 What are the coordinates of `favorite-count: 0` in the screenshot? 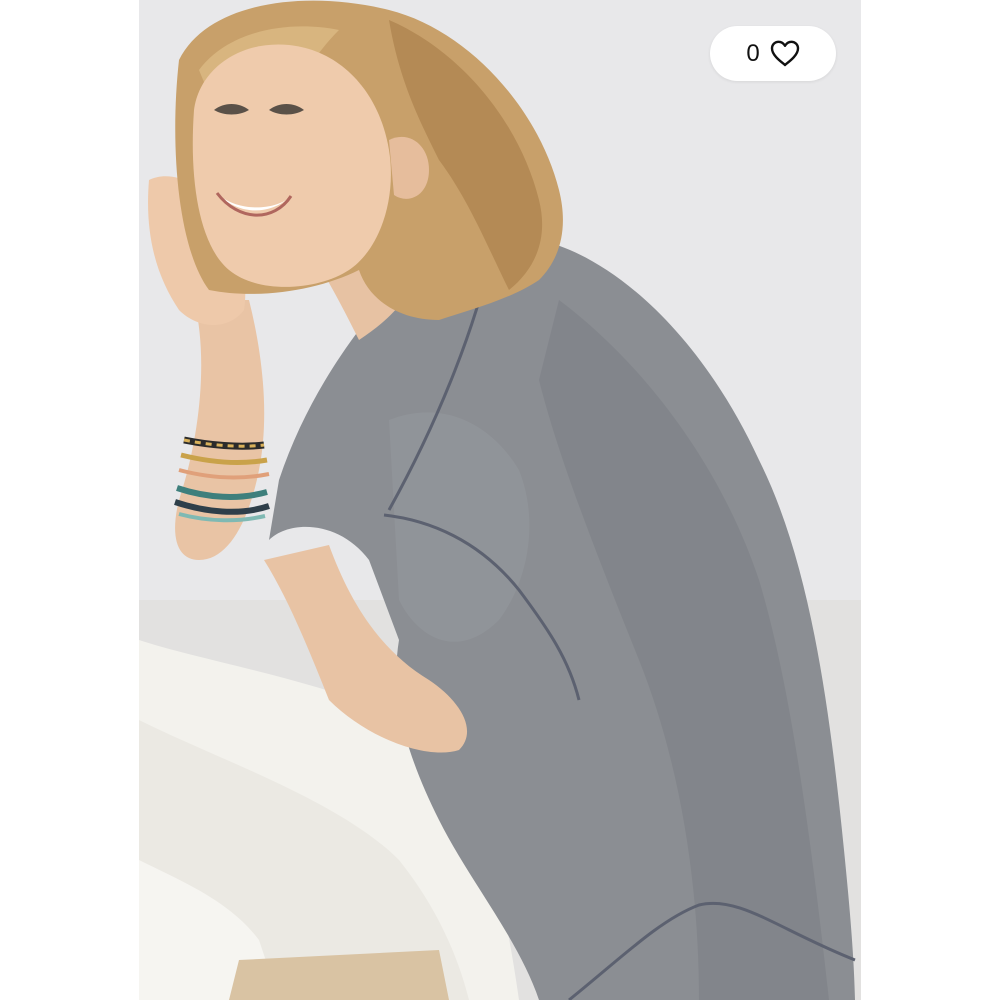 It's located at (753, 53).